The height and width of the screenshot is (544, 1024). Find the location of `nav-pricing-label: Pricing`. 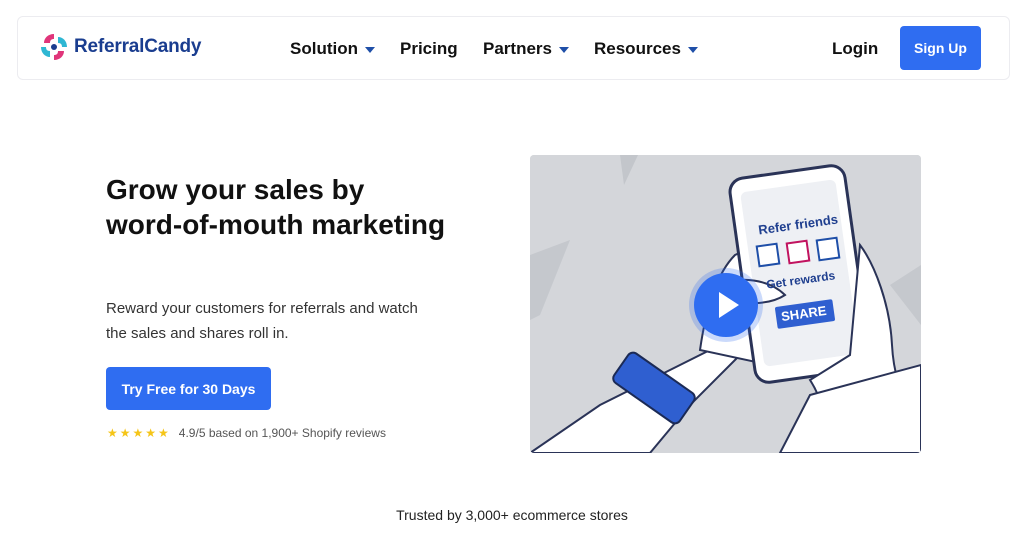

nav-pricing-label: Pricing is located at coordinates (429, 48).